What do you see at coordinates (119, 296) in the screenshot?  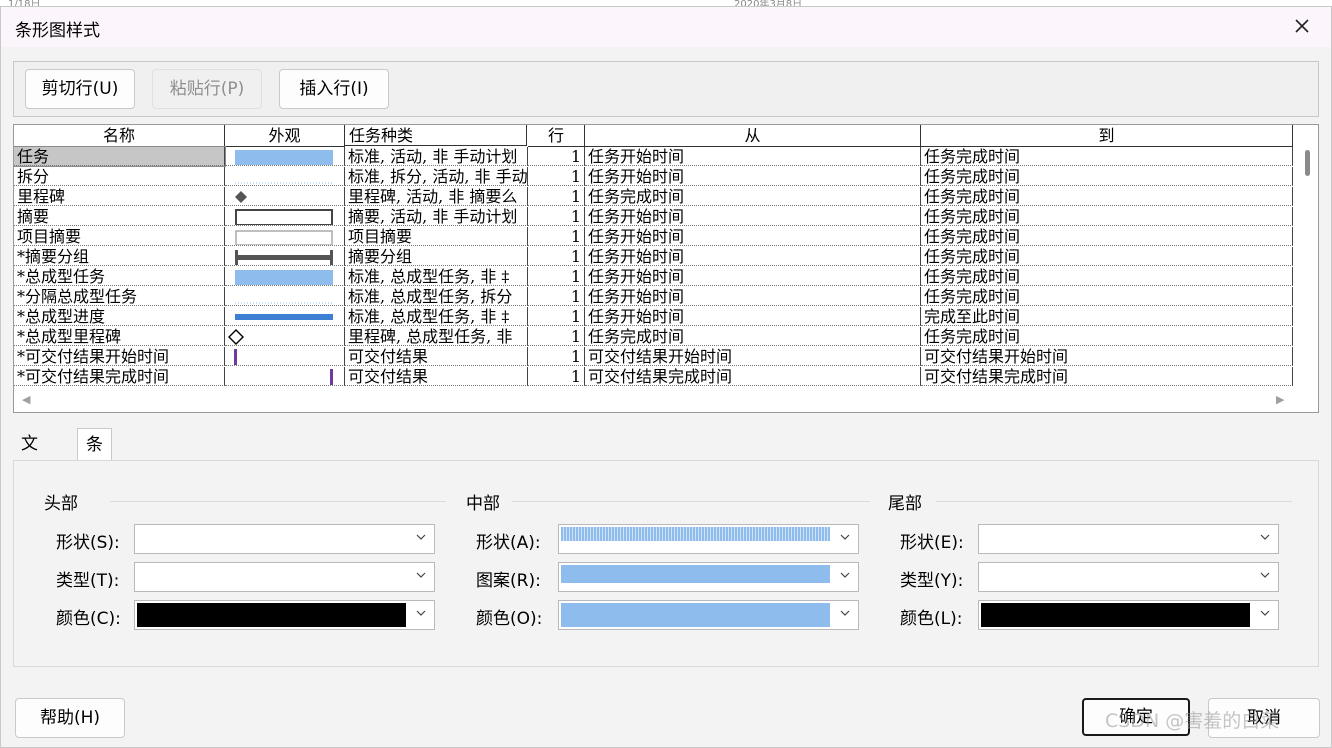 I see `cell-name: *分隔总成型任务` at bounding box center [119, 296].